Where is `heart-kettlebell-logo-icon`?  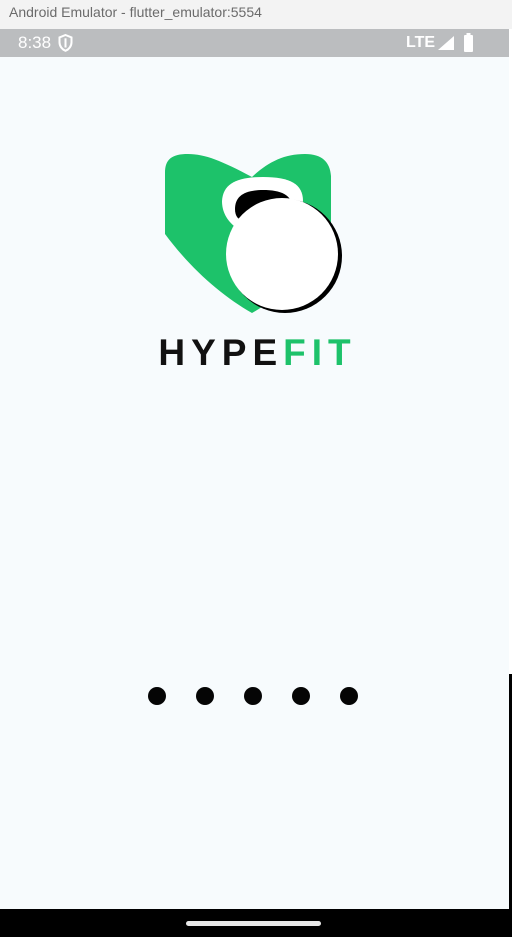 heart-kettlebell-logo-icon is located at coordinates (253, 233).